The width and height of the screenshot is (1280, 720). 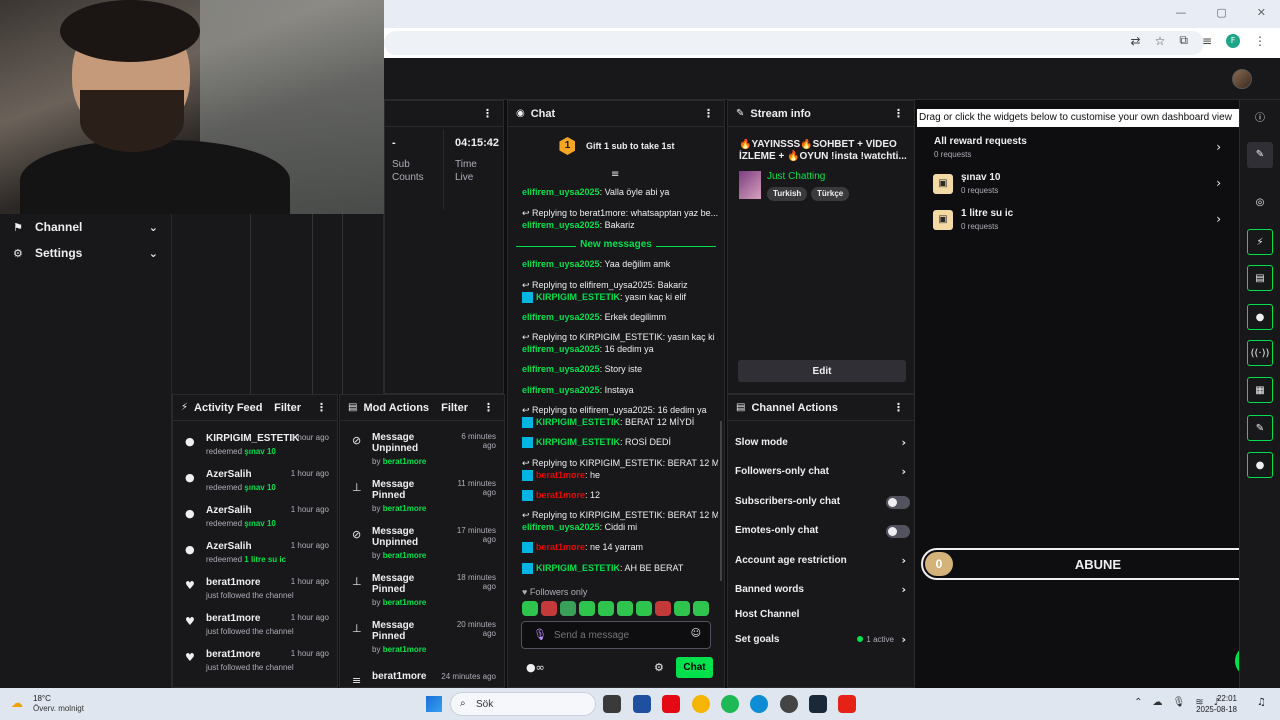 I want to click on chat-message: KIRPIGIM_ESTETIK: yasın kaç ki elif, so click(x=620, y=297).